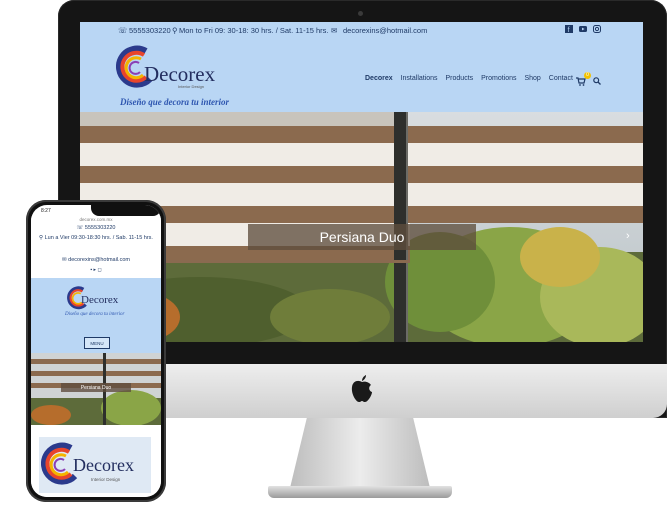  What do you see at coordinates (460, 78) in the screenshot?
I see `nav-item-products: Products` at bounding box center [460, 78].